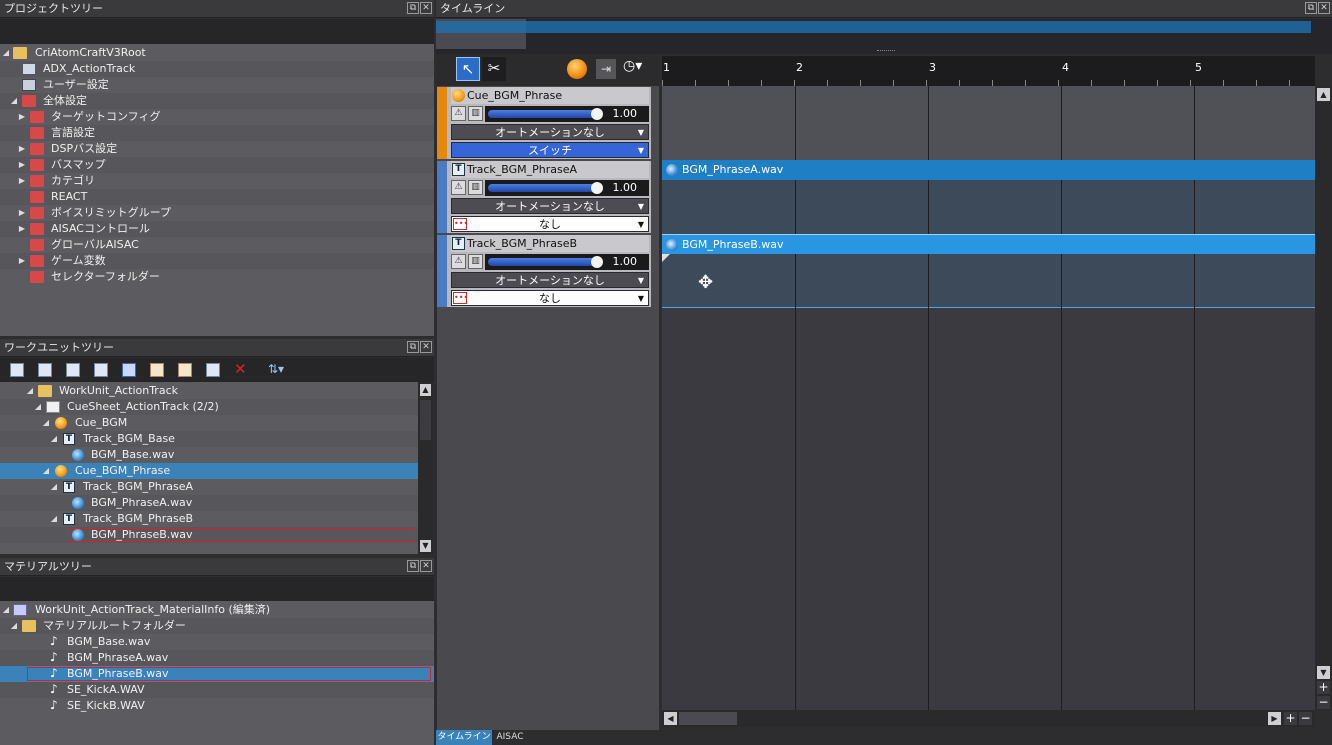  What do you see at coordinates (209, 503) in the screenshot?
I see `tree-row: BGM_PhraseA.wav` at bounding box center [209, 503].